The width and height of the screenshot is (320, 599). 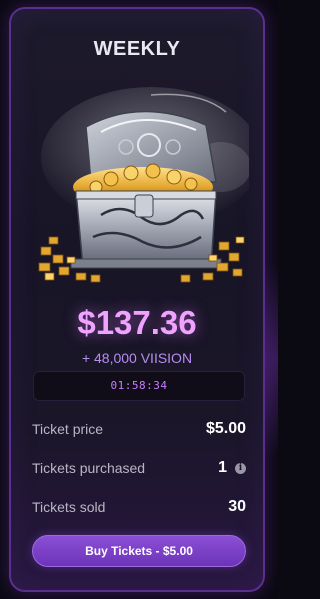 I want to click on bonus-reward: + 48,000 VIISION, so click(x=137, y=358).